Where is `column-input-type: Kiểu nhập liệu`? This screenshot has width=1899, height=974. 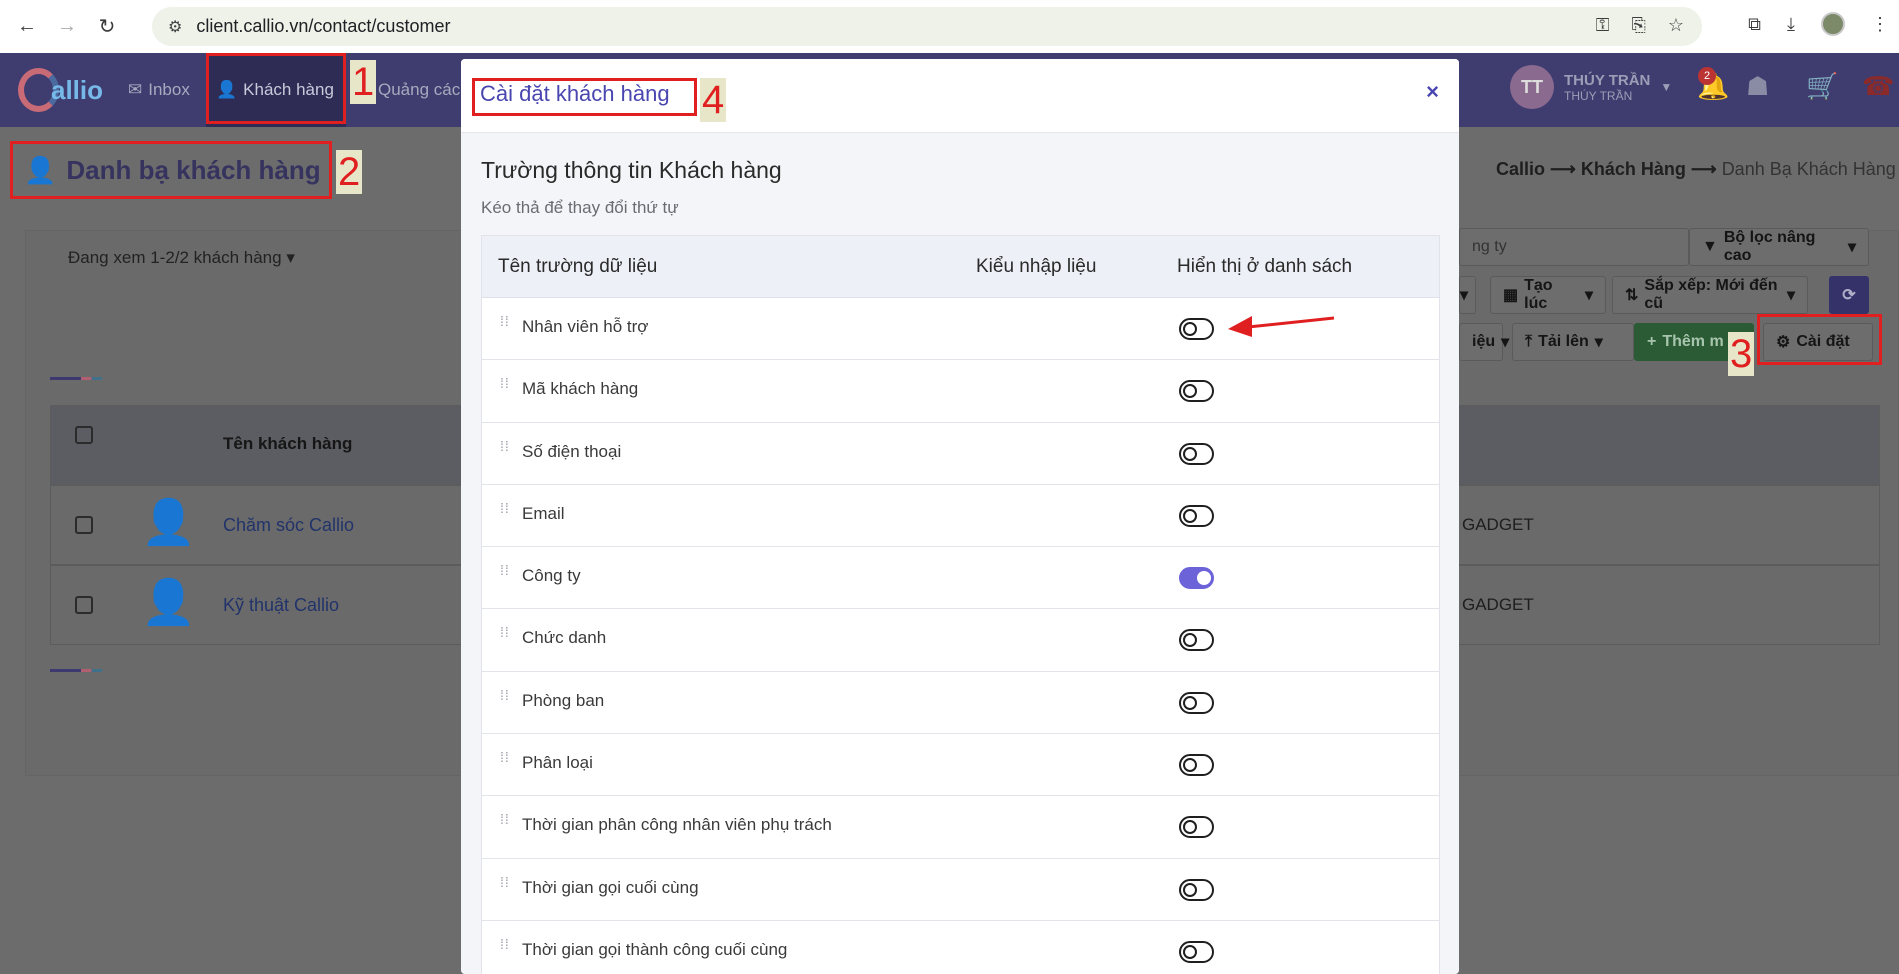
column-input-type: Kiểu nhập liệu is located at coordinates (1036, 266).